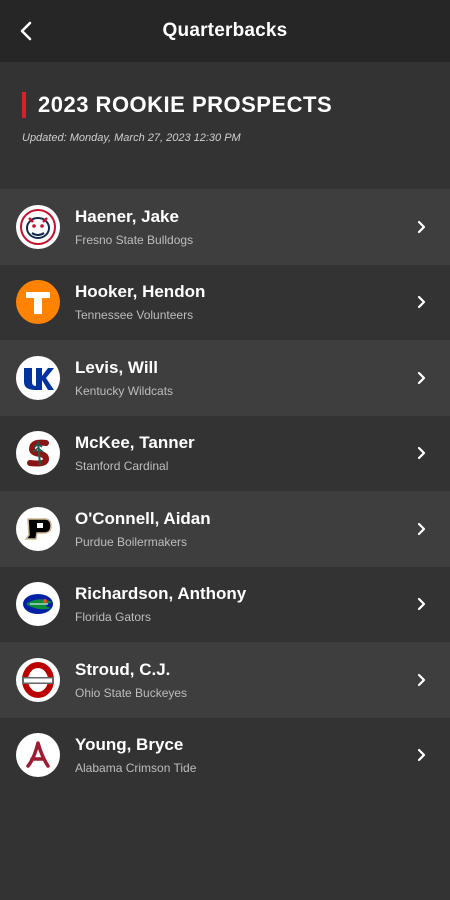 The image size is (450, 900). I want to click on player-info: McKee, Tanner Stanford Cardinal, so click(135, 453).